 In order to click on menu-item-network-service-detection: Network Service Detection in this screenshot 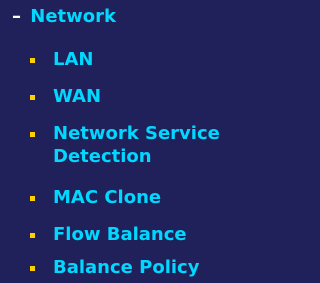, I will do `click(136, 145)`.